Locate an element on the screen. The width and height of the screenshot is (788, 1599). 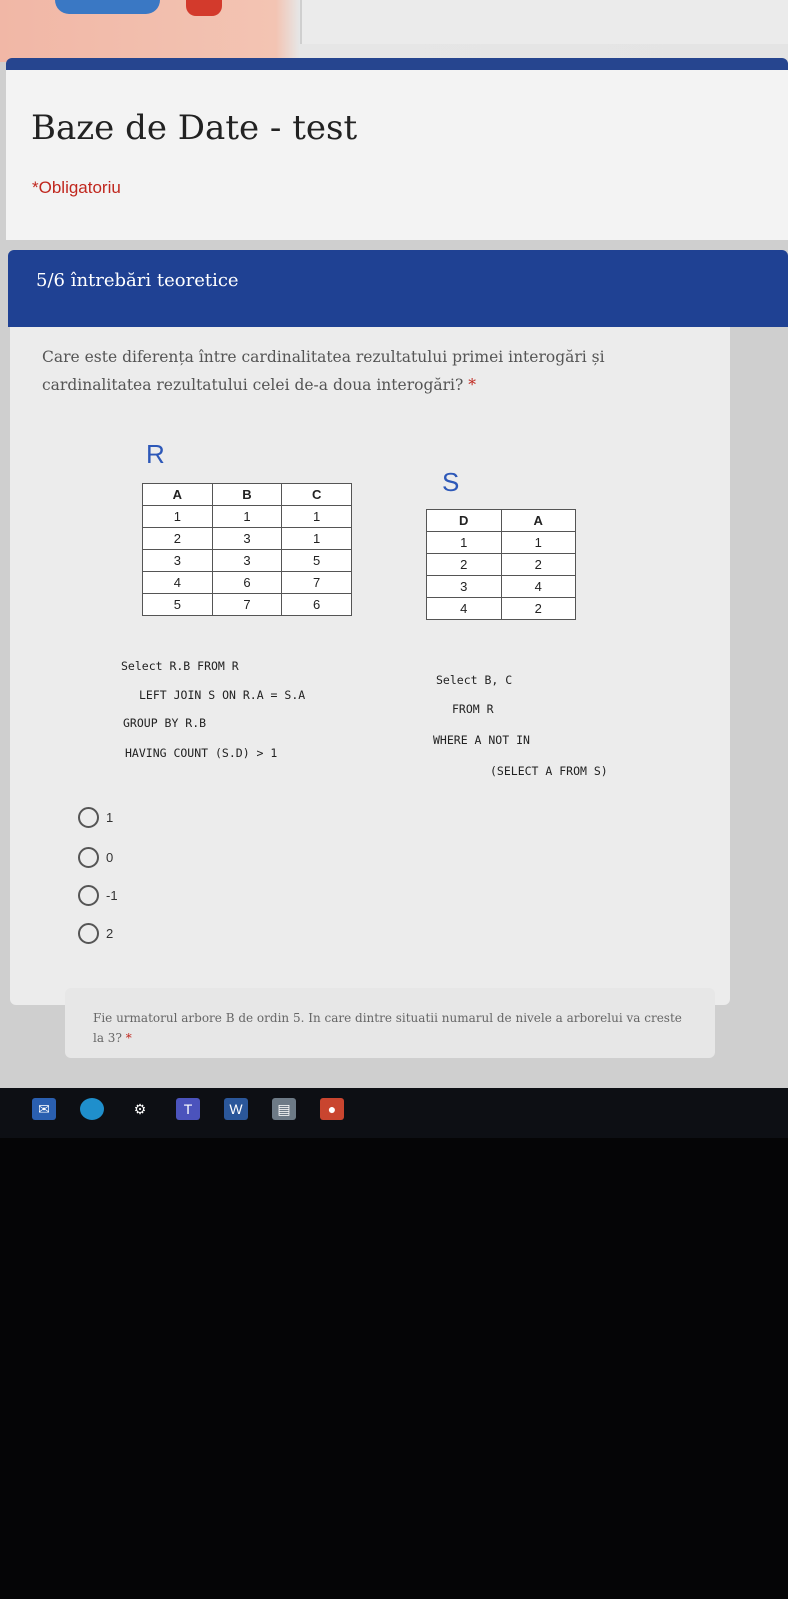
column-header: C is located at coordinates (316, 494).